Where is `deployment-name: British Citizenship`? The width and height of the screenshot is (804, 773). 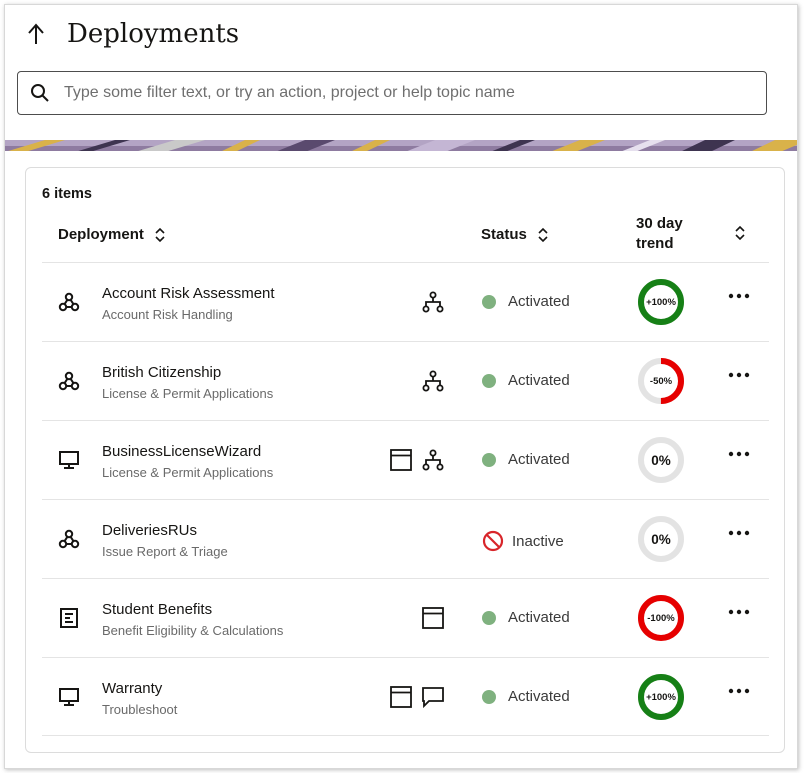 deployment-name: British Citizenship is located at coordinates (161, 372).